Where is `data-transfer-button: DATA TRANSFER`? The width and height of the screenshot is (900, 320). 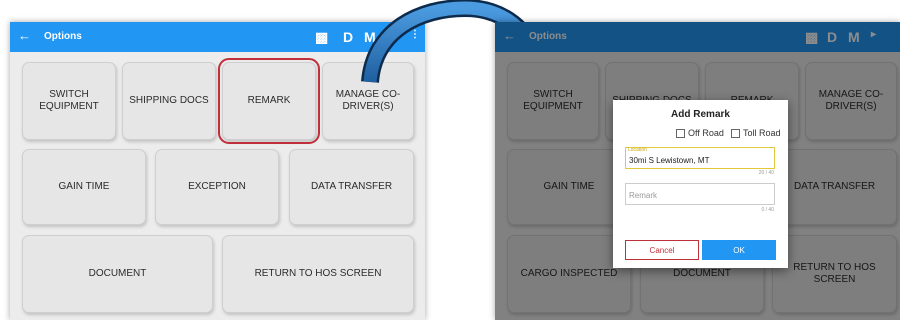
data-transfer-button: DATA TRANSFER is located at coordinates (351, 187).